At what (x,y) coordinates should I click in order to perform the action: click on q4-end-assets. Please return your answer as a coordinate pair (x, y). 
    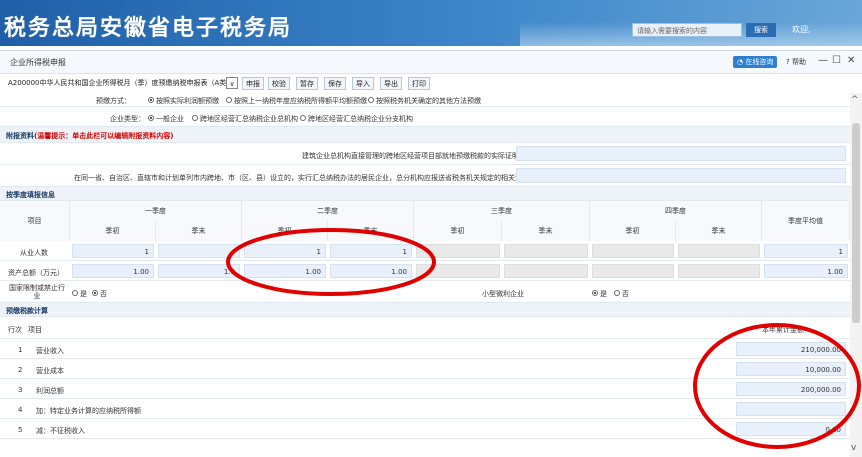
    Looking at the image, I should click on (719, 271).